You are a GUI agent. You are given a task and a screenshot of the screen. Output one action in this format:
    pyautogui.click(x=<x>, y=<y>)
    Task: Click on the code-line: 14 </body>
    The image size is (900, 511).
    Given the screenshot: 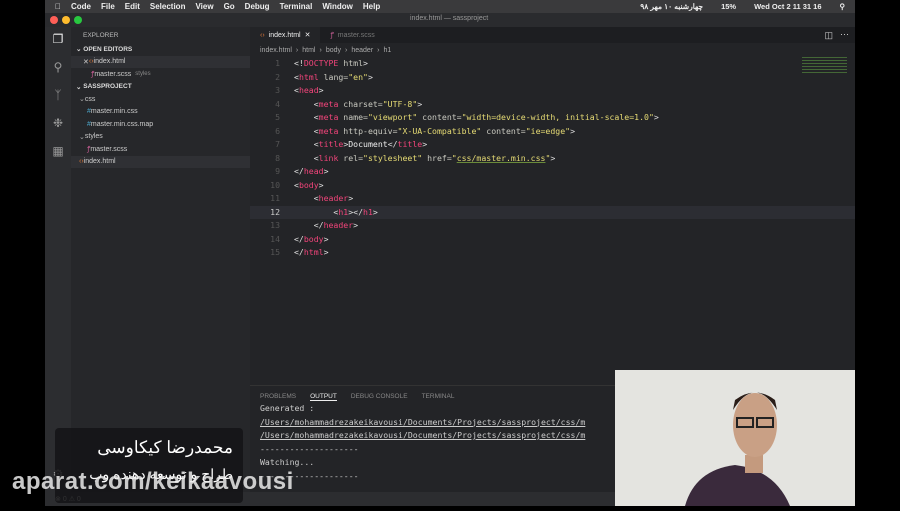 What is the action you would take?
    pyautogui.click(x=552, y=240)
    